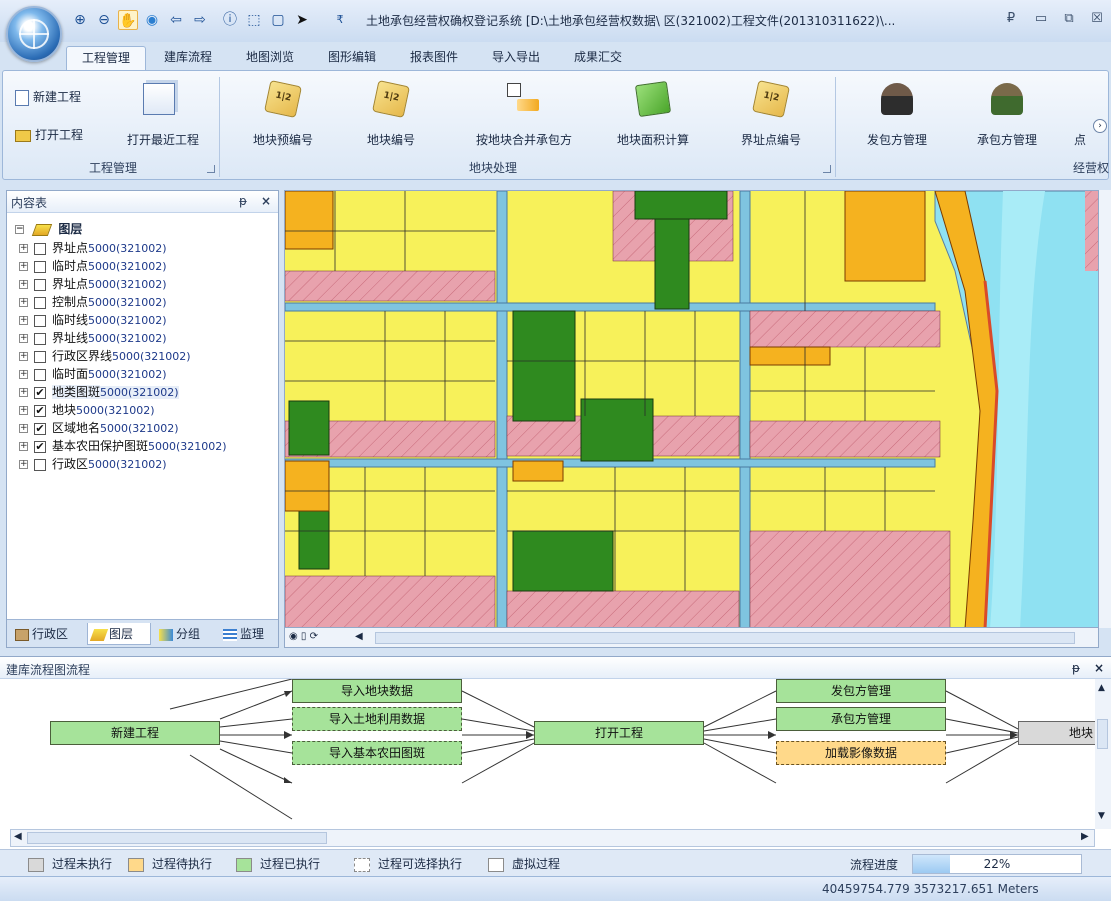  What do you see at coordinates (278, 20) in the screenshot?
I see `clear-select-icon: ▢` at bounding box center [278, 20].